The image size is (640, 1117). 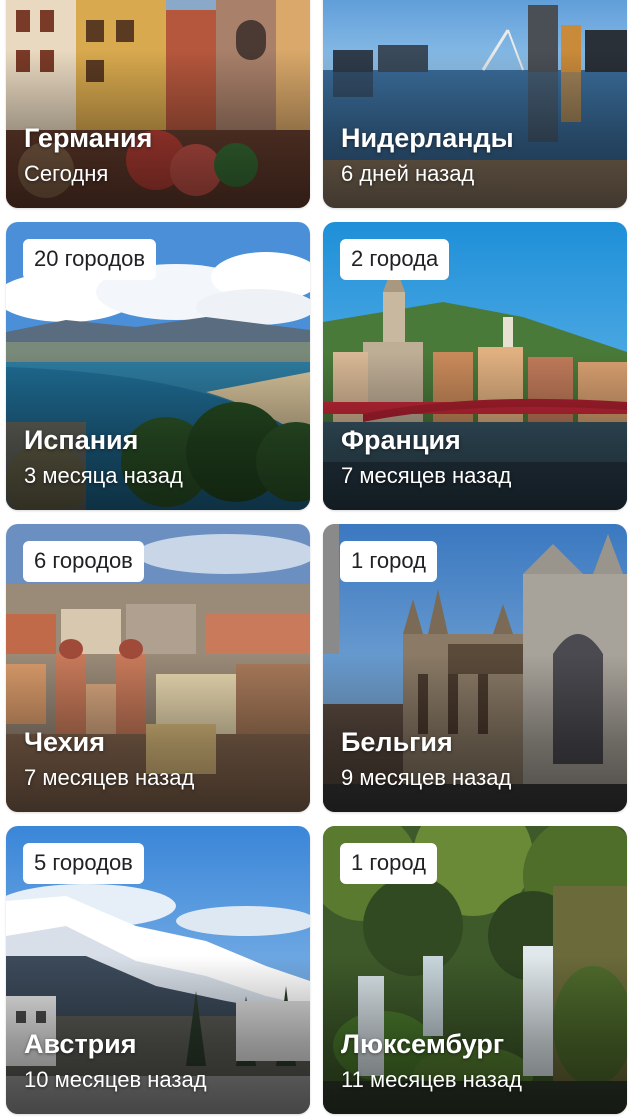 I want to click on destination-name: Бельгия, so click(x=397, y=742).